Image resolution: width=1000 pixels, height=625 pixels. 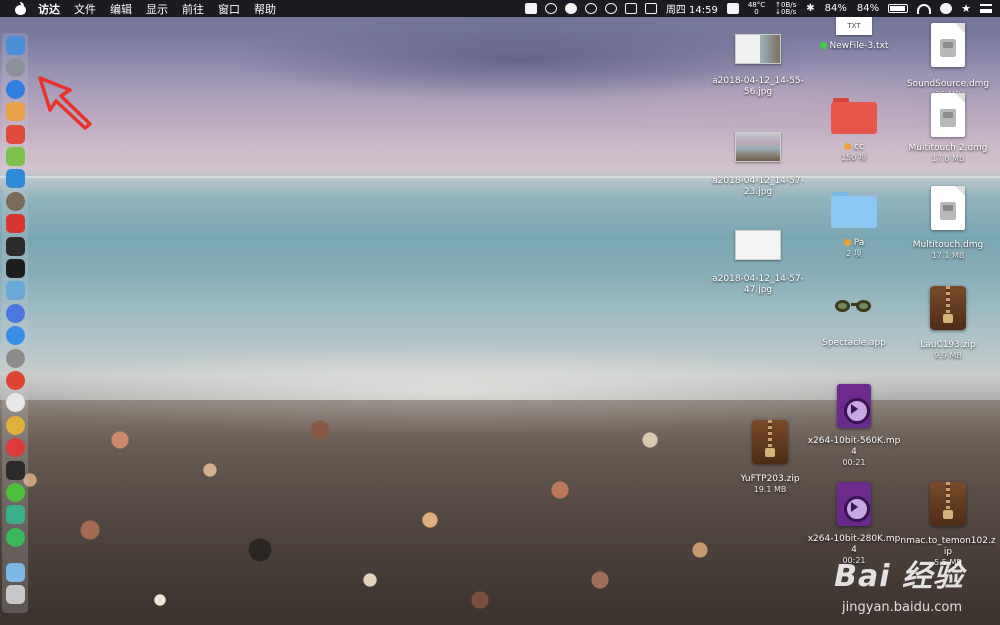 What do you see at coordinates (948, 128) in the screenshot?
I see `desktop-item-multitouch2: Multitouch 2.dmg 17.8 MB` at bounding box center [948, 128].